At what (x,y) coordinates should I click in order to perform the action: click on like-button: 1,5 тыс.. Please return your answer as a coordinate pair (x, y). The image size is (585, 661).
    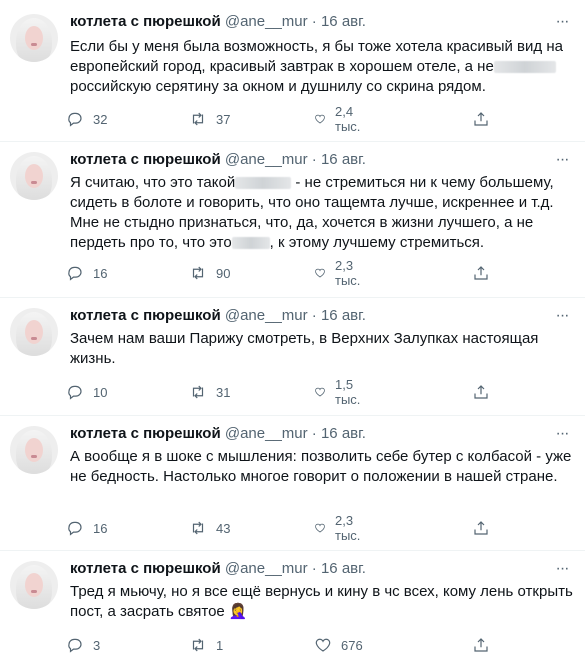
    Looking at the image, I should click on (340, 392).